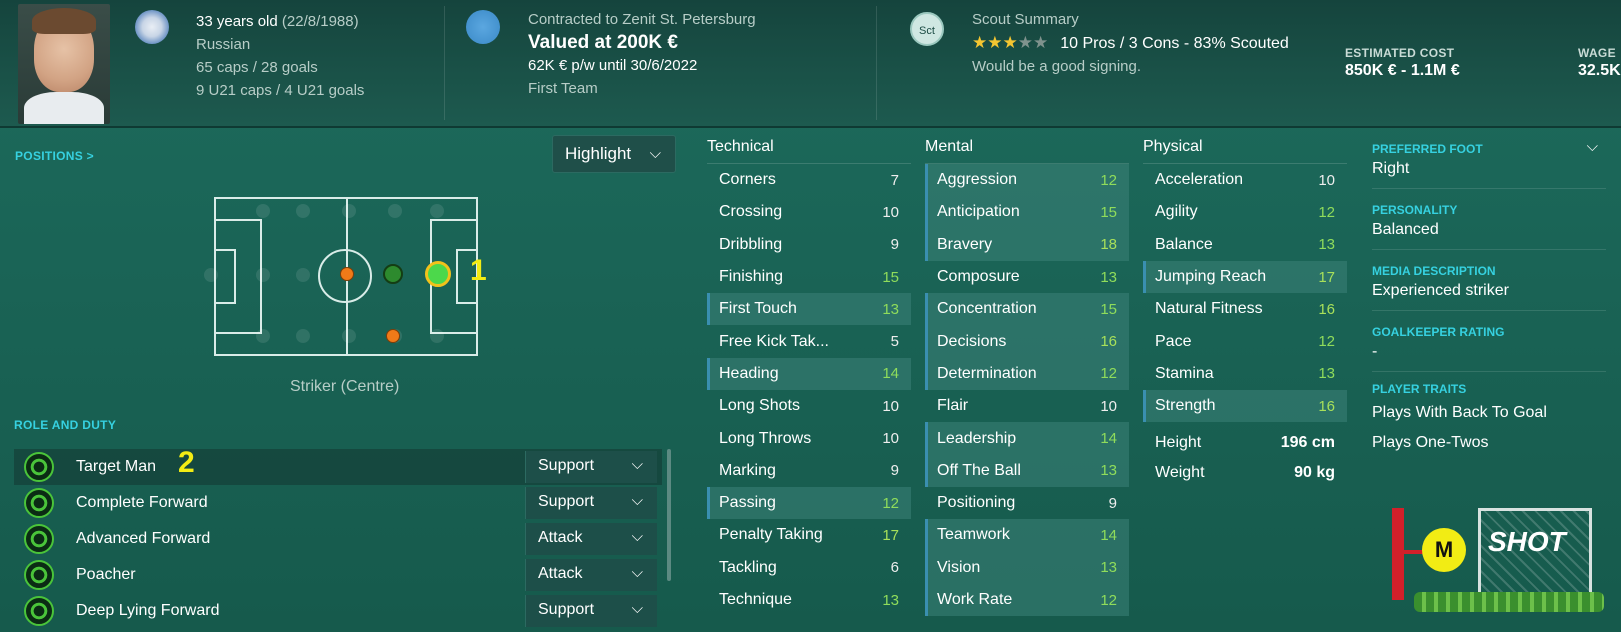 The width and height of the screenshot is (1621, 632). Describe the element at coordinates (809, 374) in the screenshot. I see `attribute-row: Heading 14` at that location.